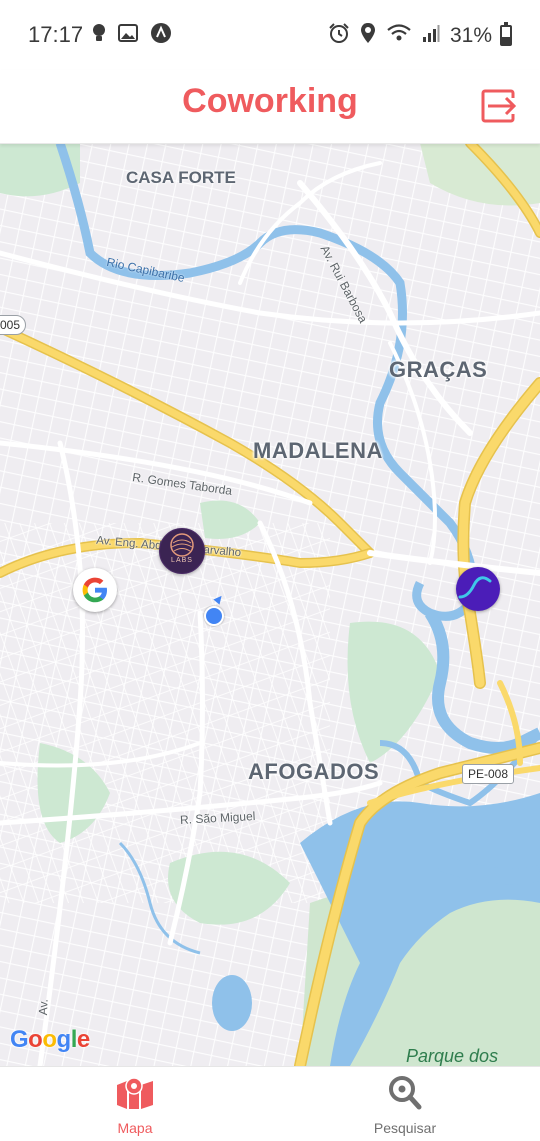 This screenshot has width=540, height=1141. I want to click on street-label: Av., so click(43, 1007).